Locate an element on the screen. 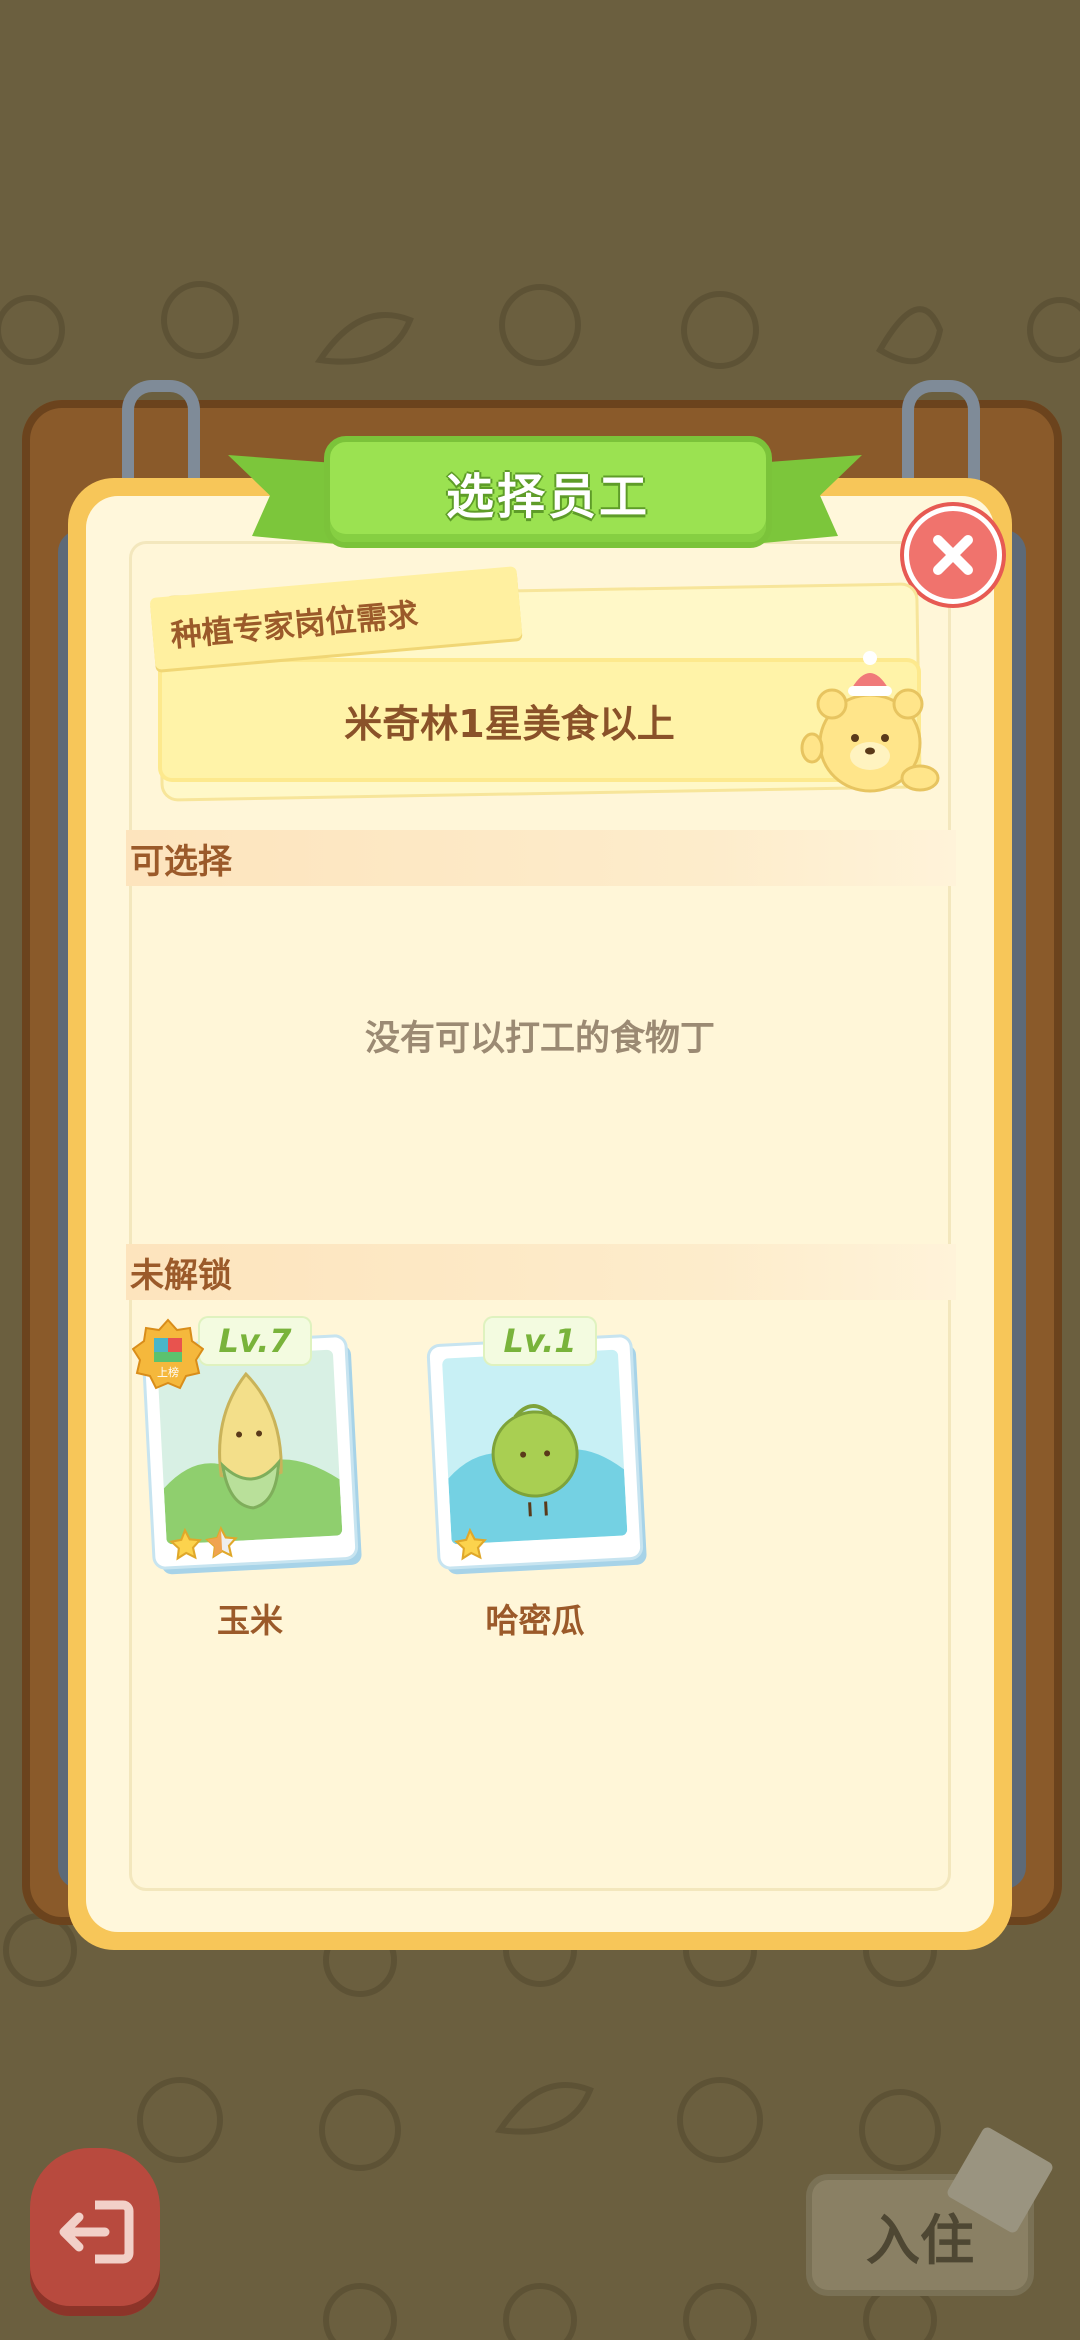 Image resolution: width=1080 pixels, height=2340 pixels. section-header-available: 可选择 is located at coordinates (541, 858).